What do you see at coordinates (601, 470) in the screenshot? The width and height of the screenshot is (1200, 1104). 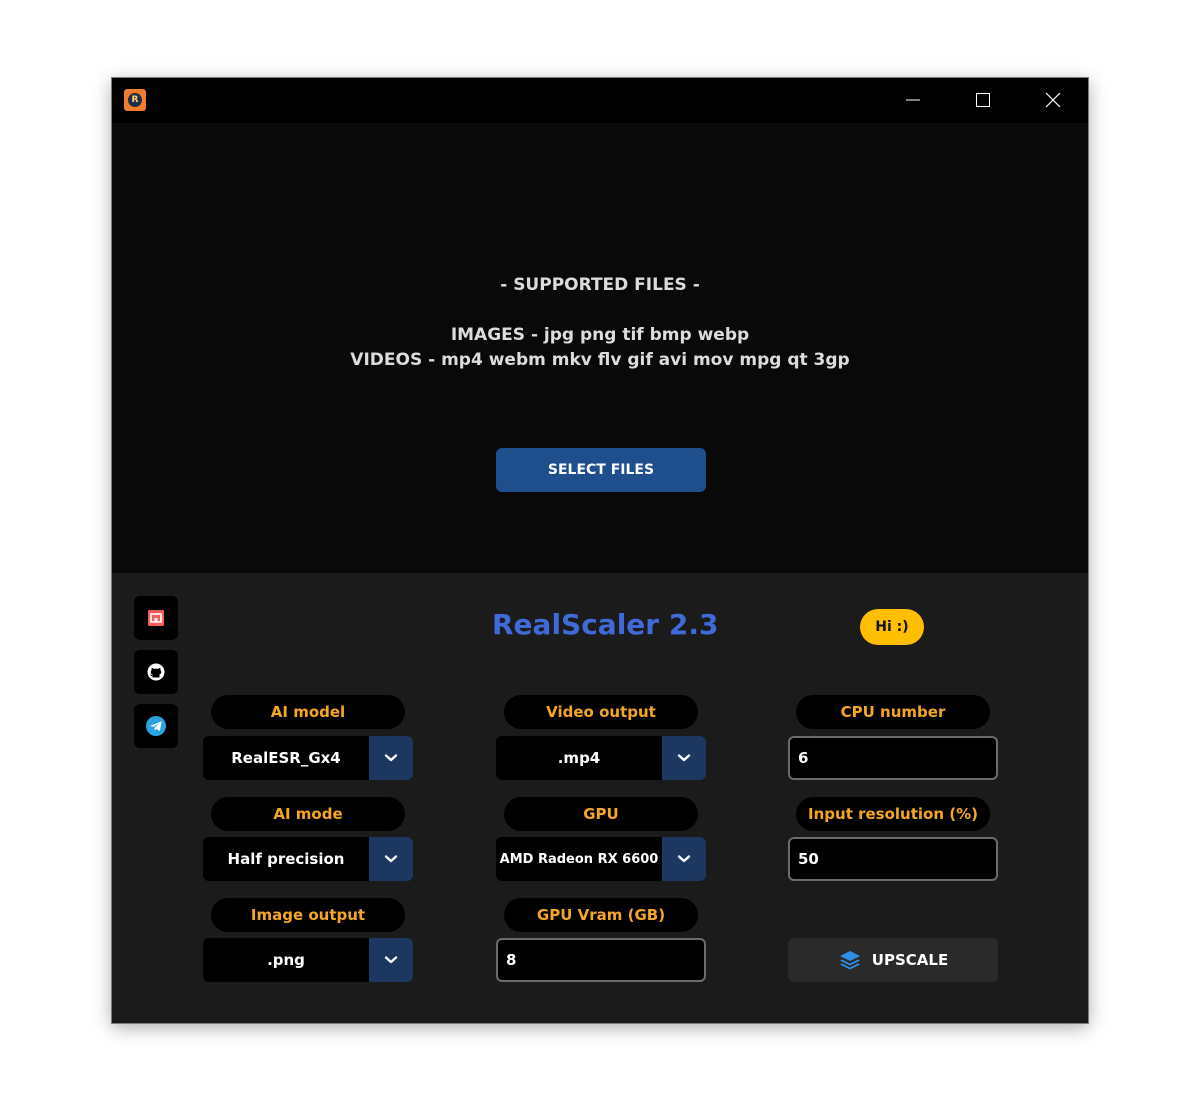 I see `select-files-button: SELECT FILES` at bounding box center [601, 470].